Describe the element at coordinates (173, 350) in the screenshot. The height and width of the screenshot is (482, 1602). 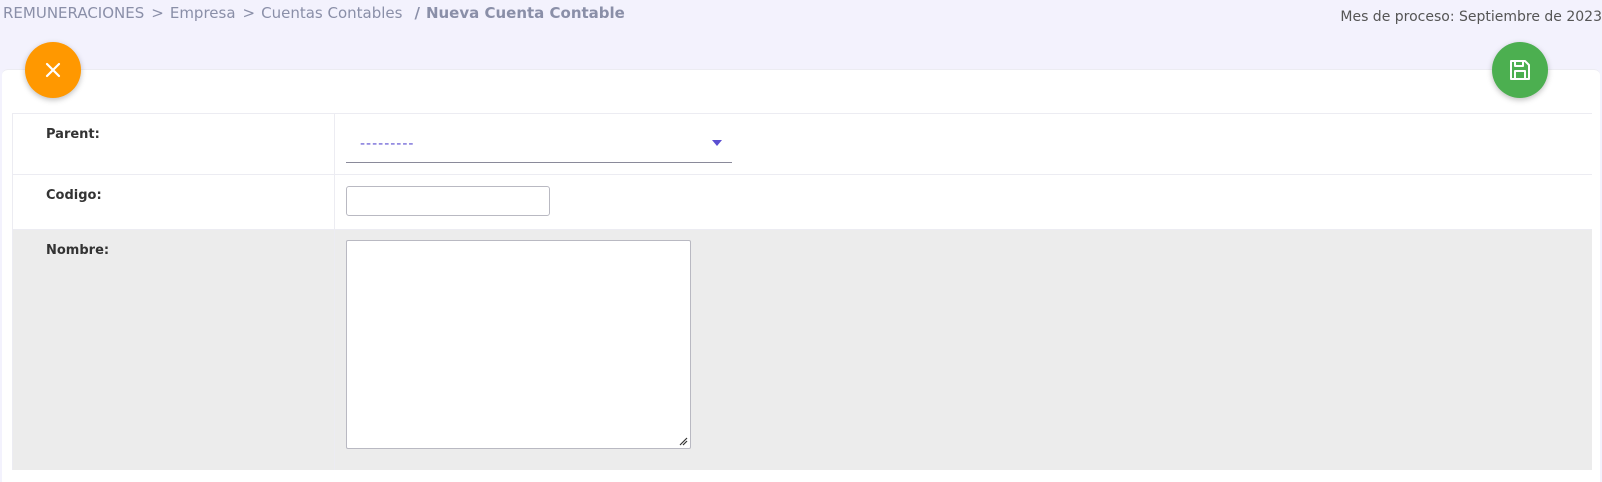
I see `nombre-label: Nombre:` at that location.